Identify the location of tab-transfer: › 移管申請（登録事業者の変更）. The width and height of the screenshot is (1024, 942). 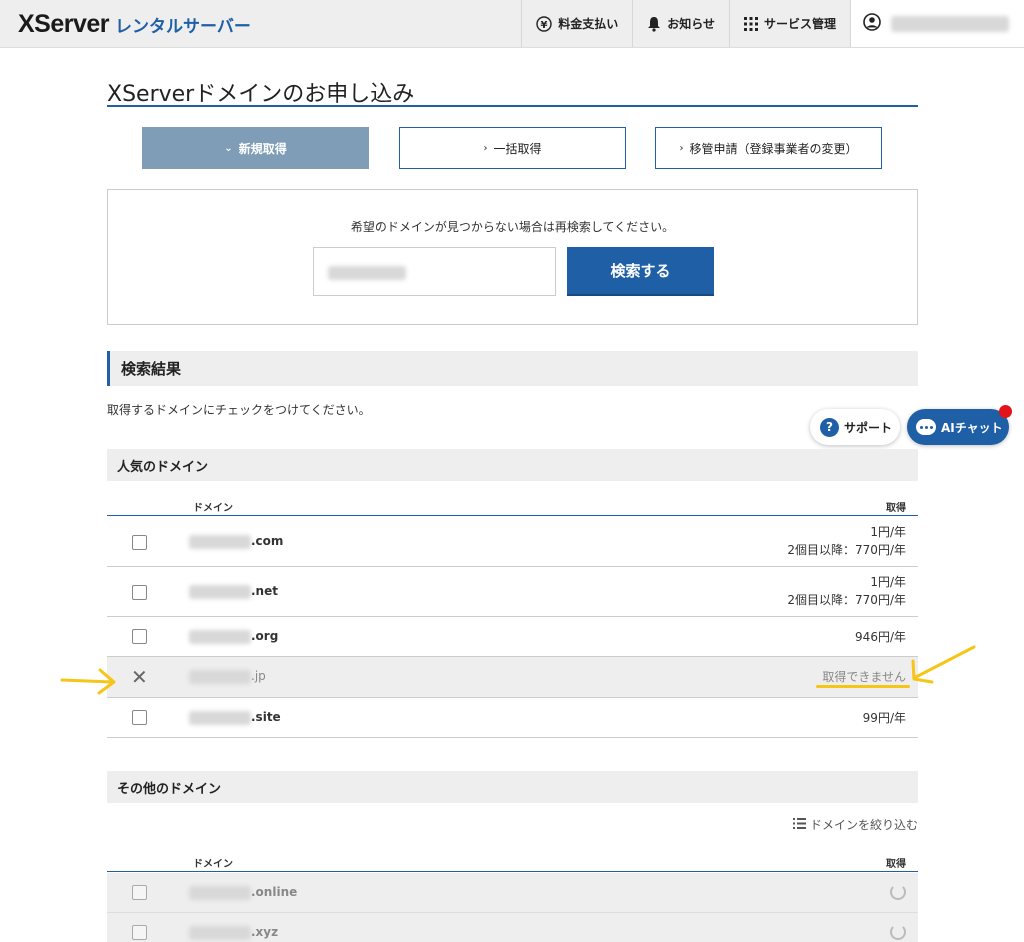
(768, 148).